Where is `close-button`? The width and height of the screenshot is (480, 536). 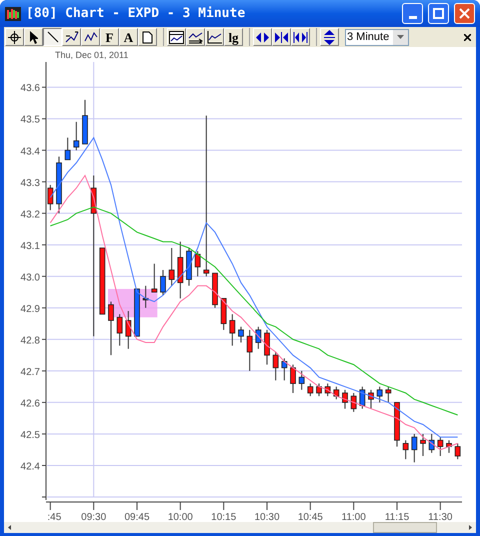
close-button is located at coordinates (464, 13).